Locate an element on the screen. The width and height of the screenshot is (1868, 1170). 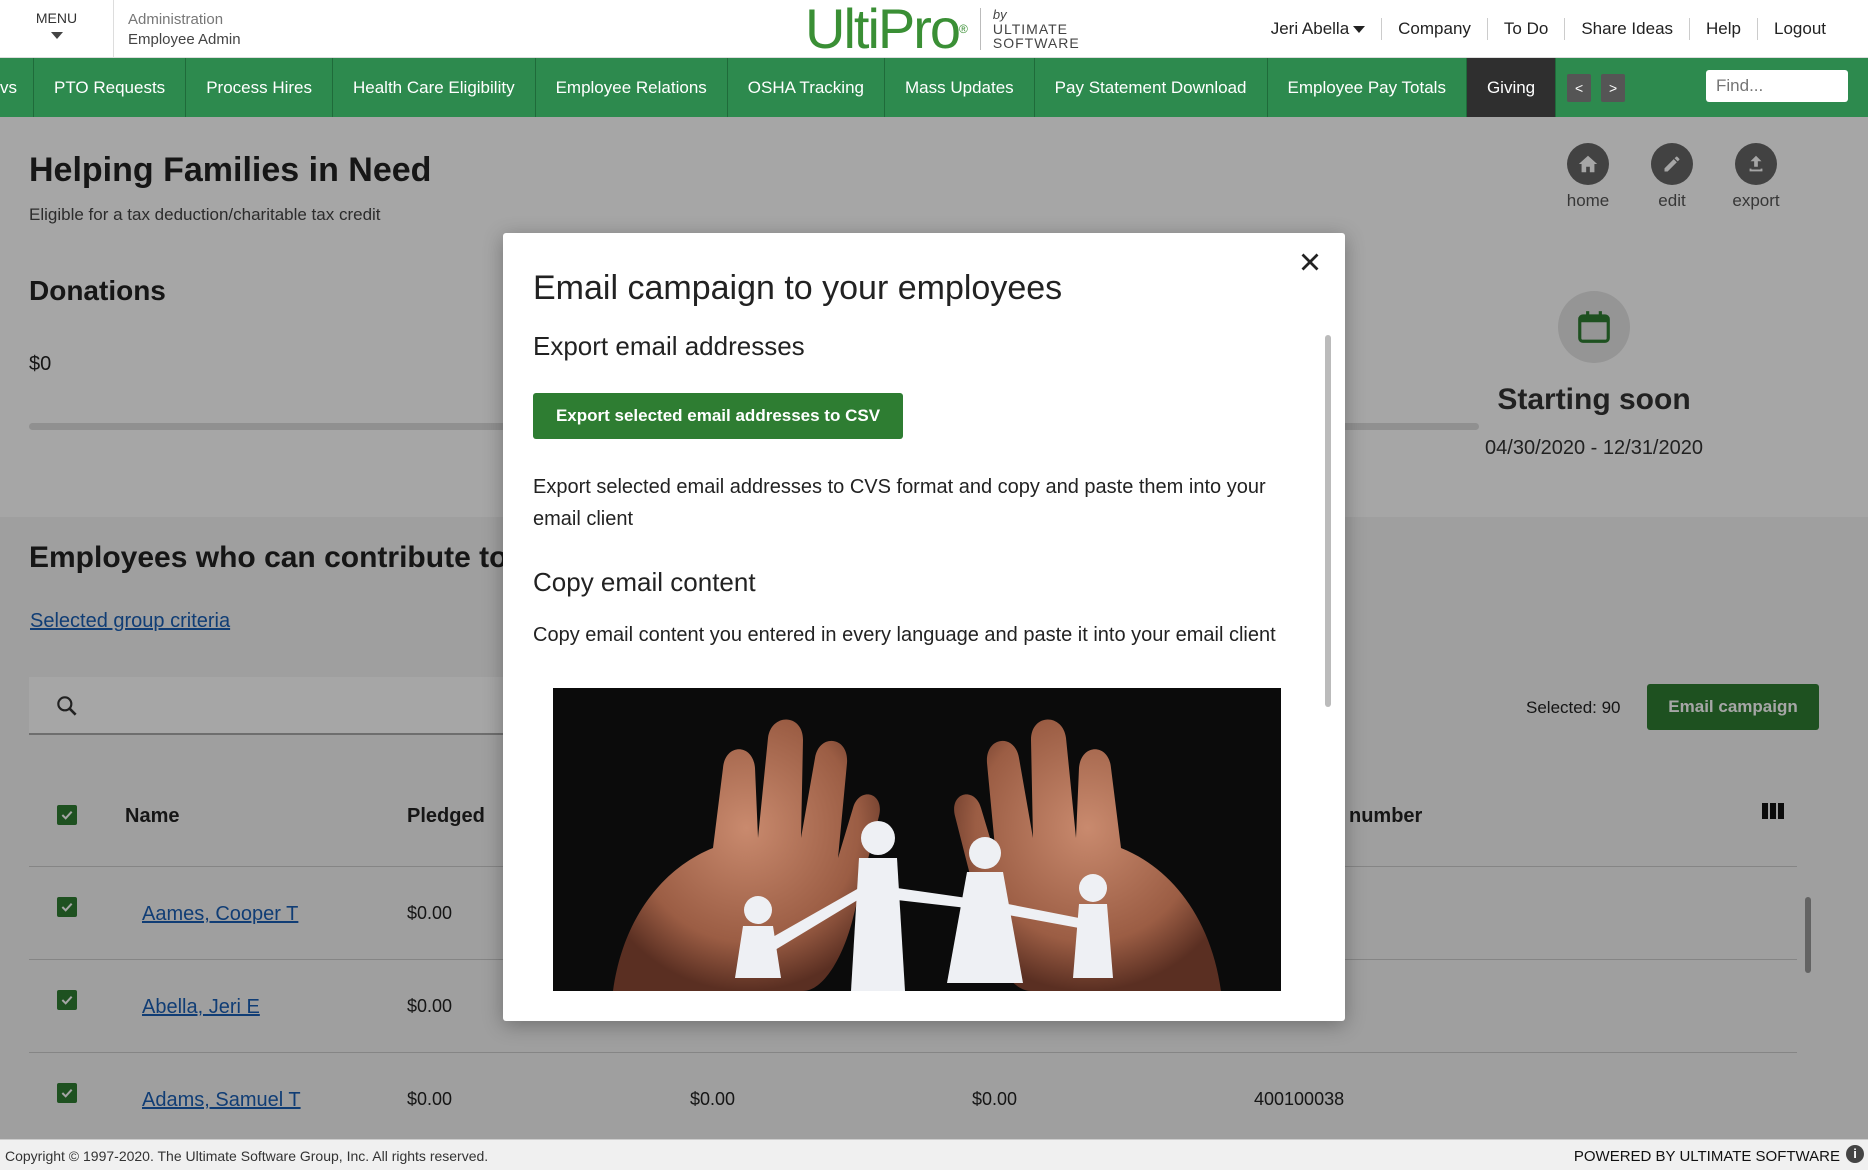
link-company: Company is located at coordinates (1434, 29).